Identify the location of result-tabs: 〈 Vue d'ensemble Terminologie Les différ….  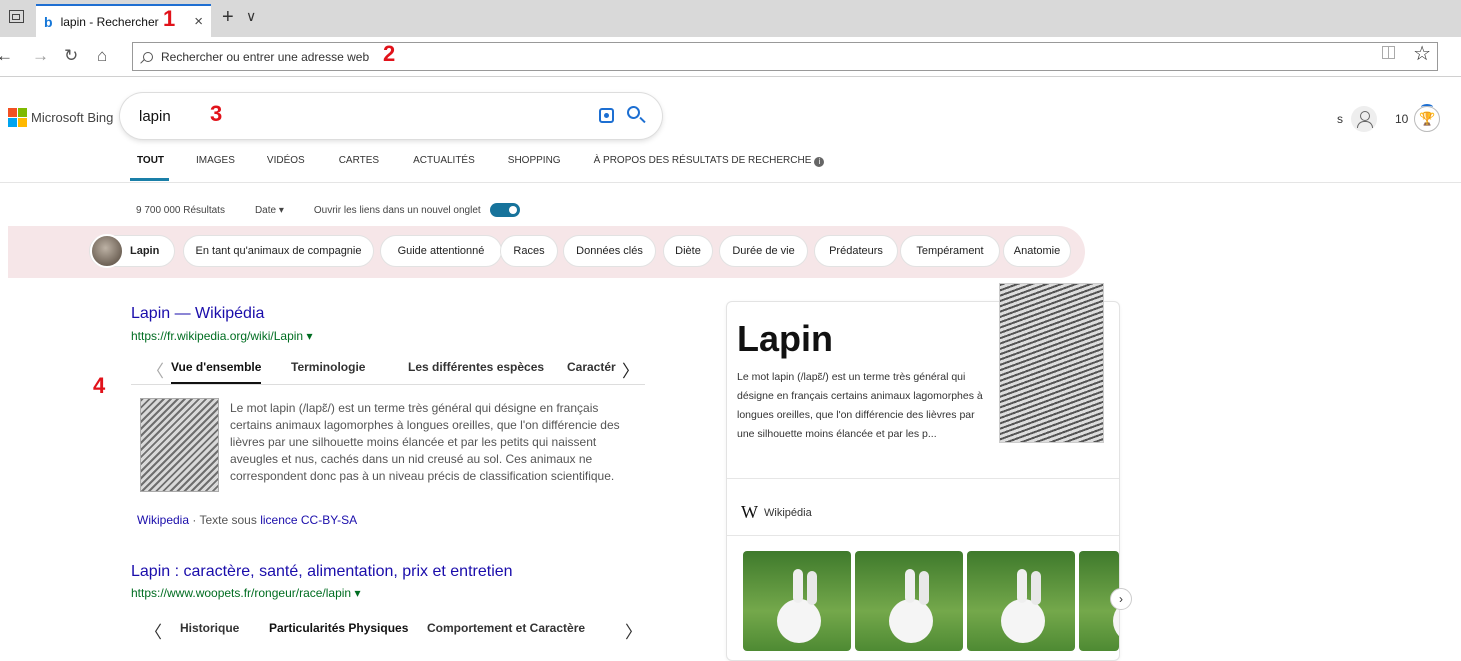
(388, 370).